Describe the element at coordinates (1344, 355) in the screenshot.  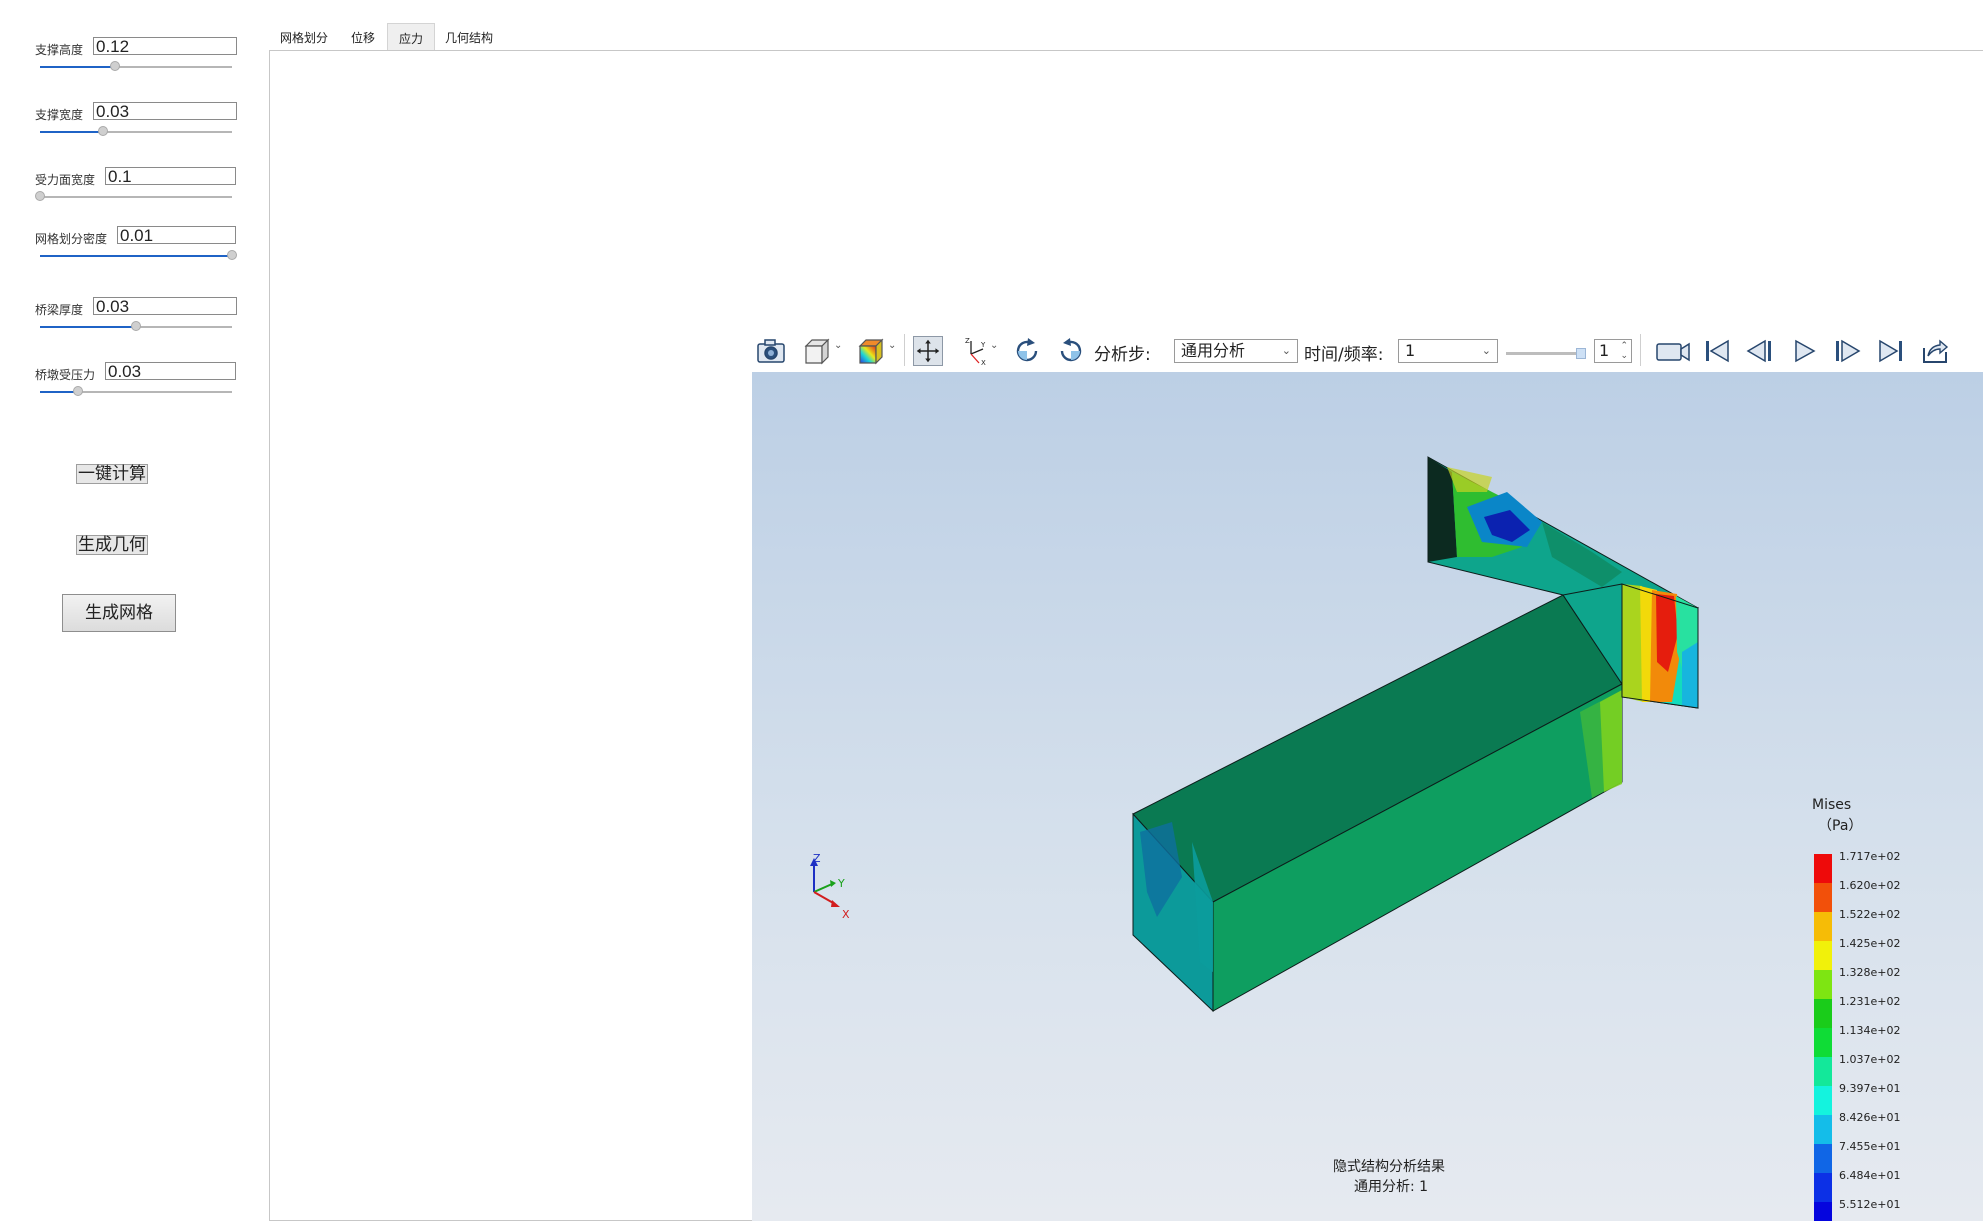
I see `time-frequency-label: 时间/频率:` at that location.